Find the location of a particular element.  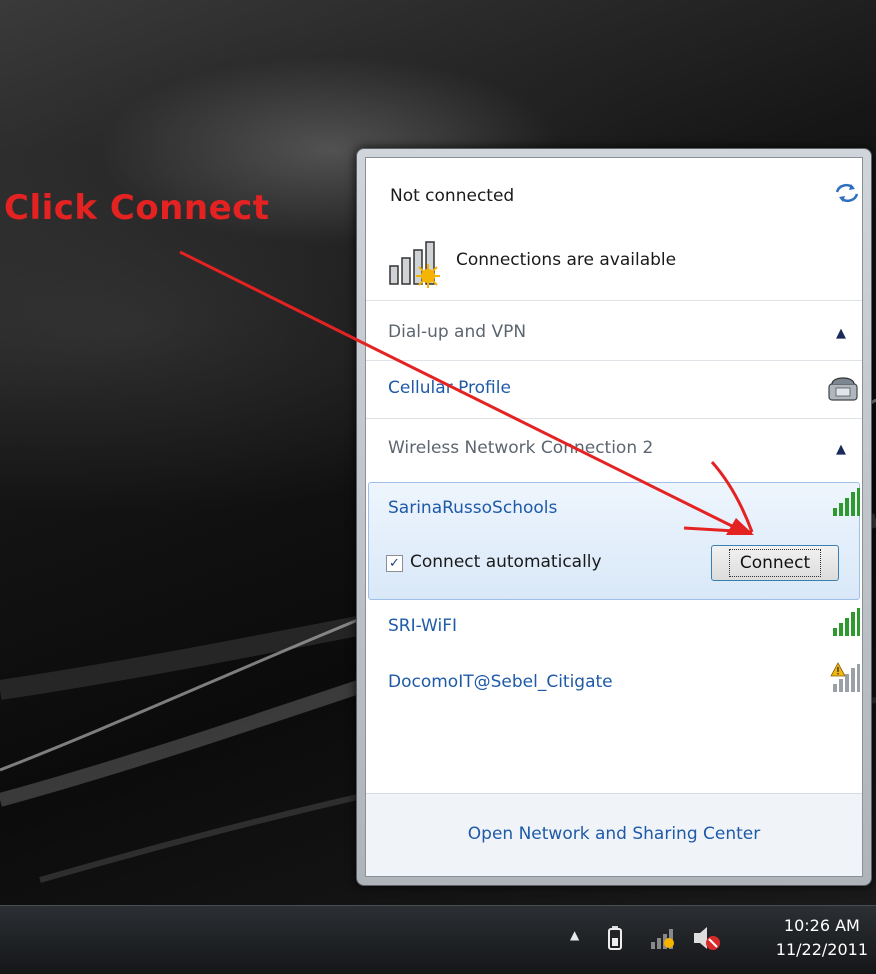

clock-date: 11/22/2011 is located at coordinates (821, 949).